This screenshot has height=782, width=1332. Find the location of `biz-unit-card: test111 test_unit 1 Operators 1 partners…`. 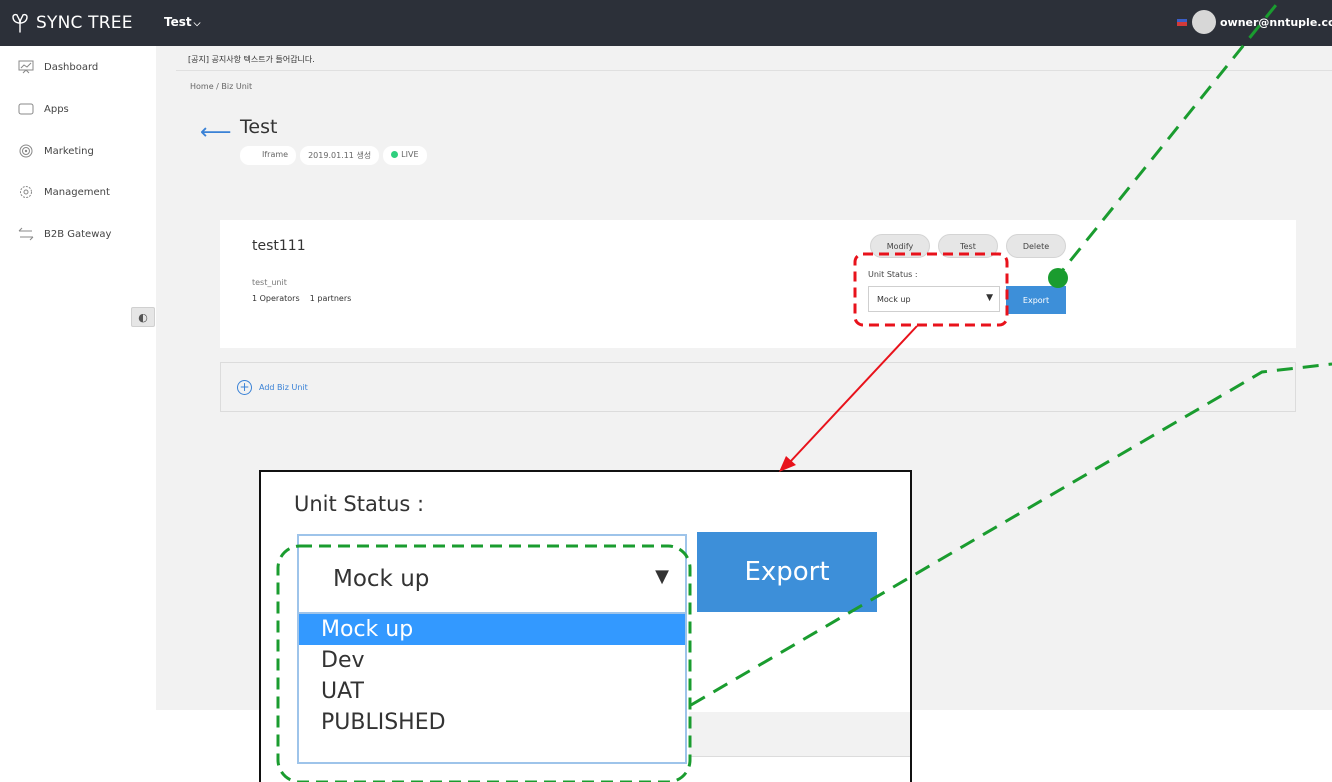

biz-unit-card: test111 test_unit 1 Operators 1 partners… is located at coordinates (758, 284).